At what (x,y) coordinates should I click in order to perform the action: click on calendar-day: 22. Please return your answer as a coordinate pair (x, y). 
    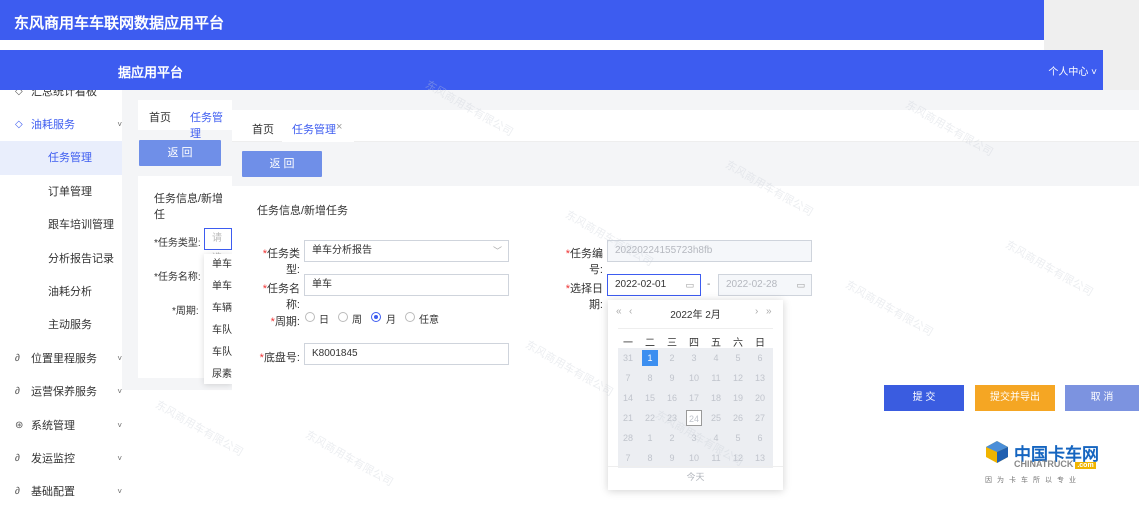
    Looking at the image, I should click on (650, 418).